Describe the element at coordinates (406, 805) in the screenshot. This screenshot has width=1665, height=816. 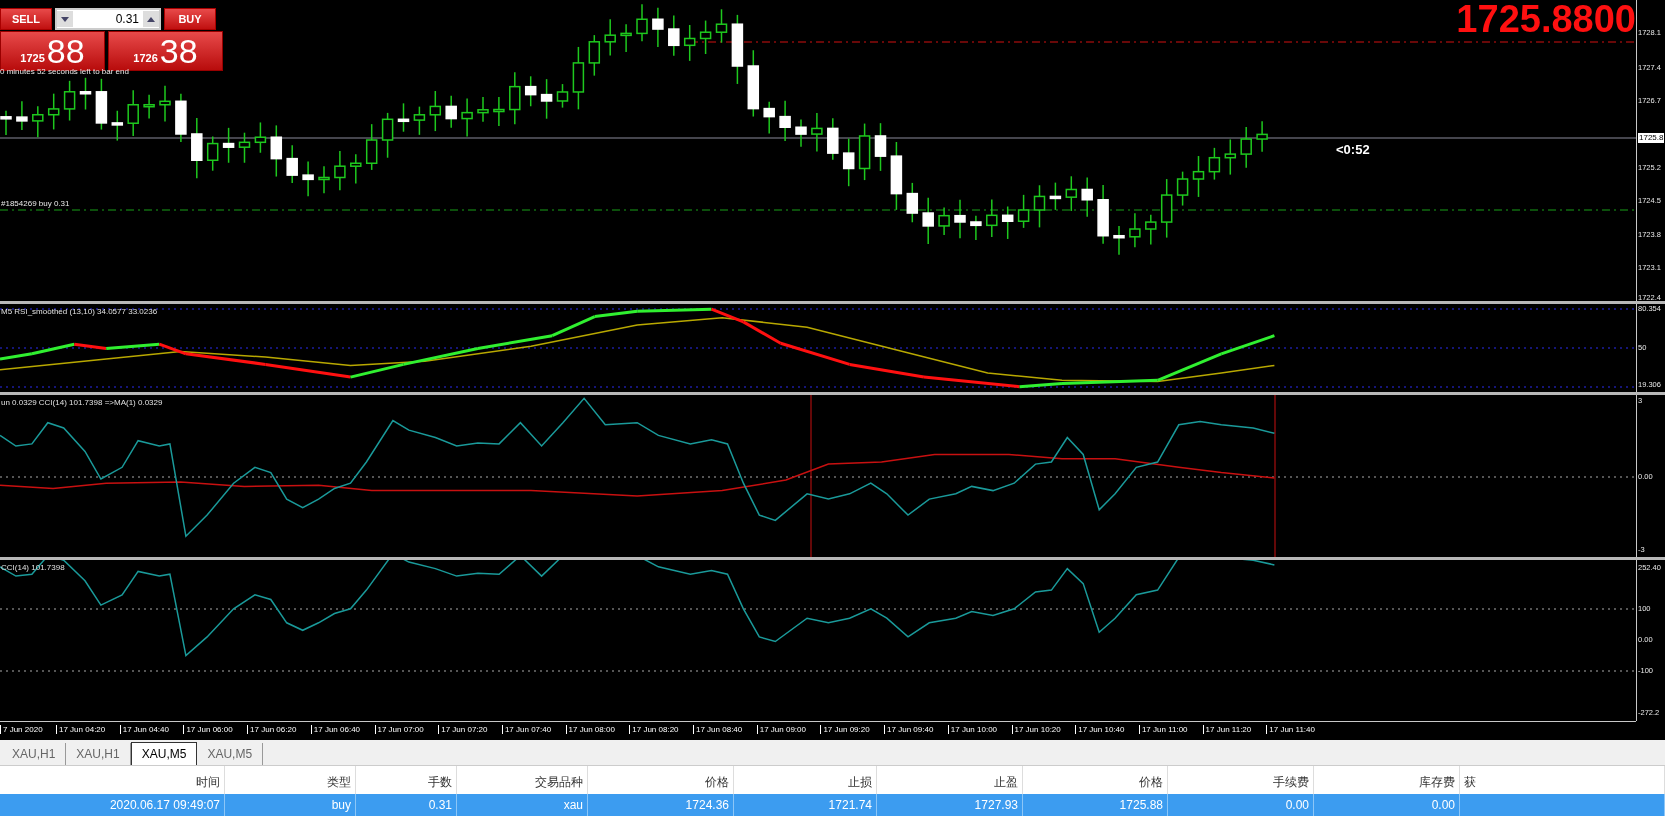
I see `table-cell: 0.31` at that location.